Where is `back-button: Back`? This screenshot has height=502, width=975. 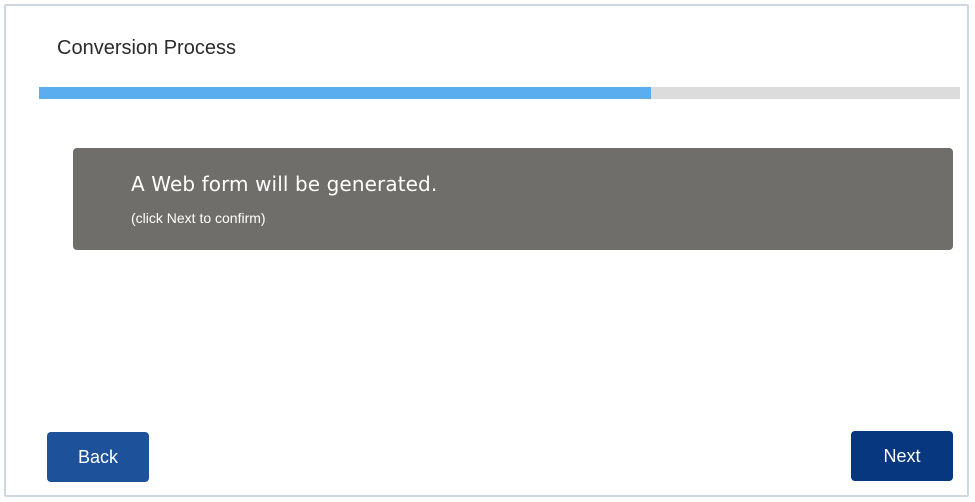 back-button: Back is located at coordinates (98, 457).